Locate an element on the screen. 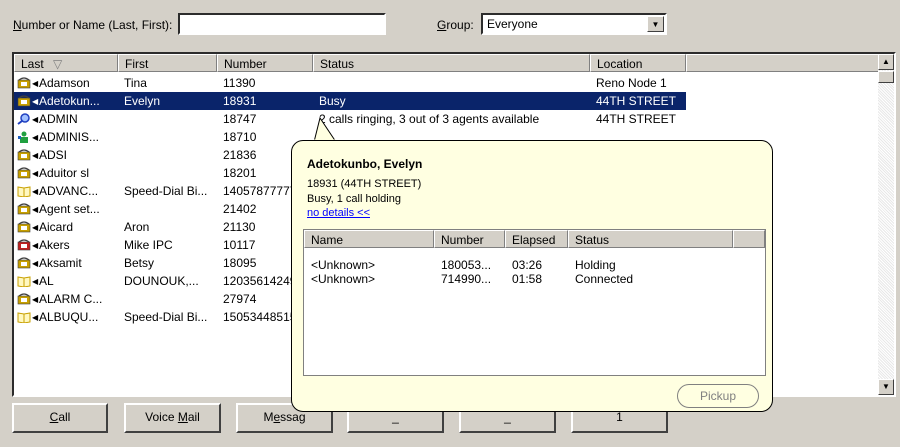  cell-last: ◀Aicard is located at coordinates (66, 227).